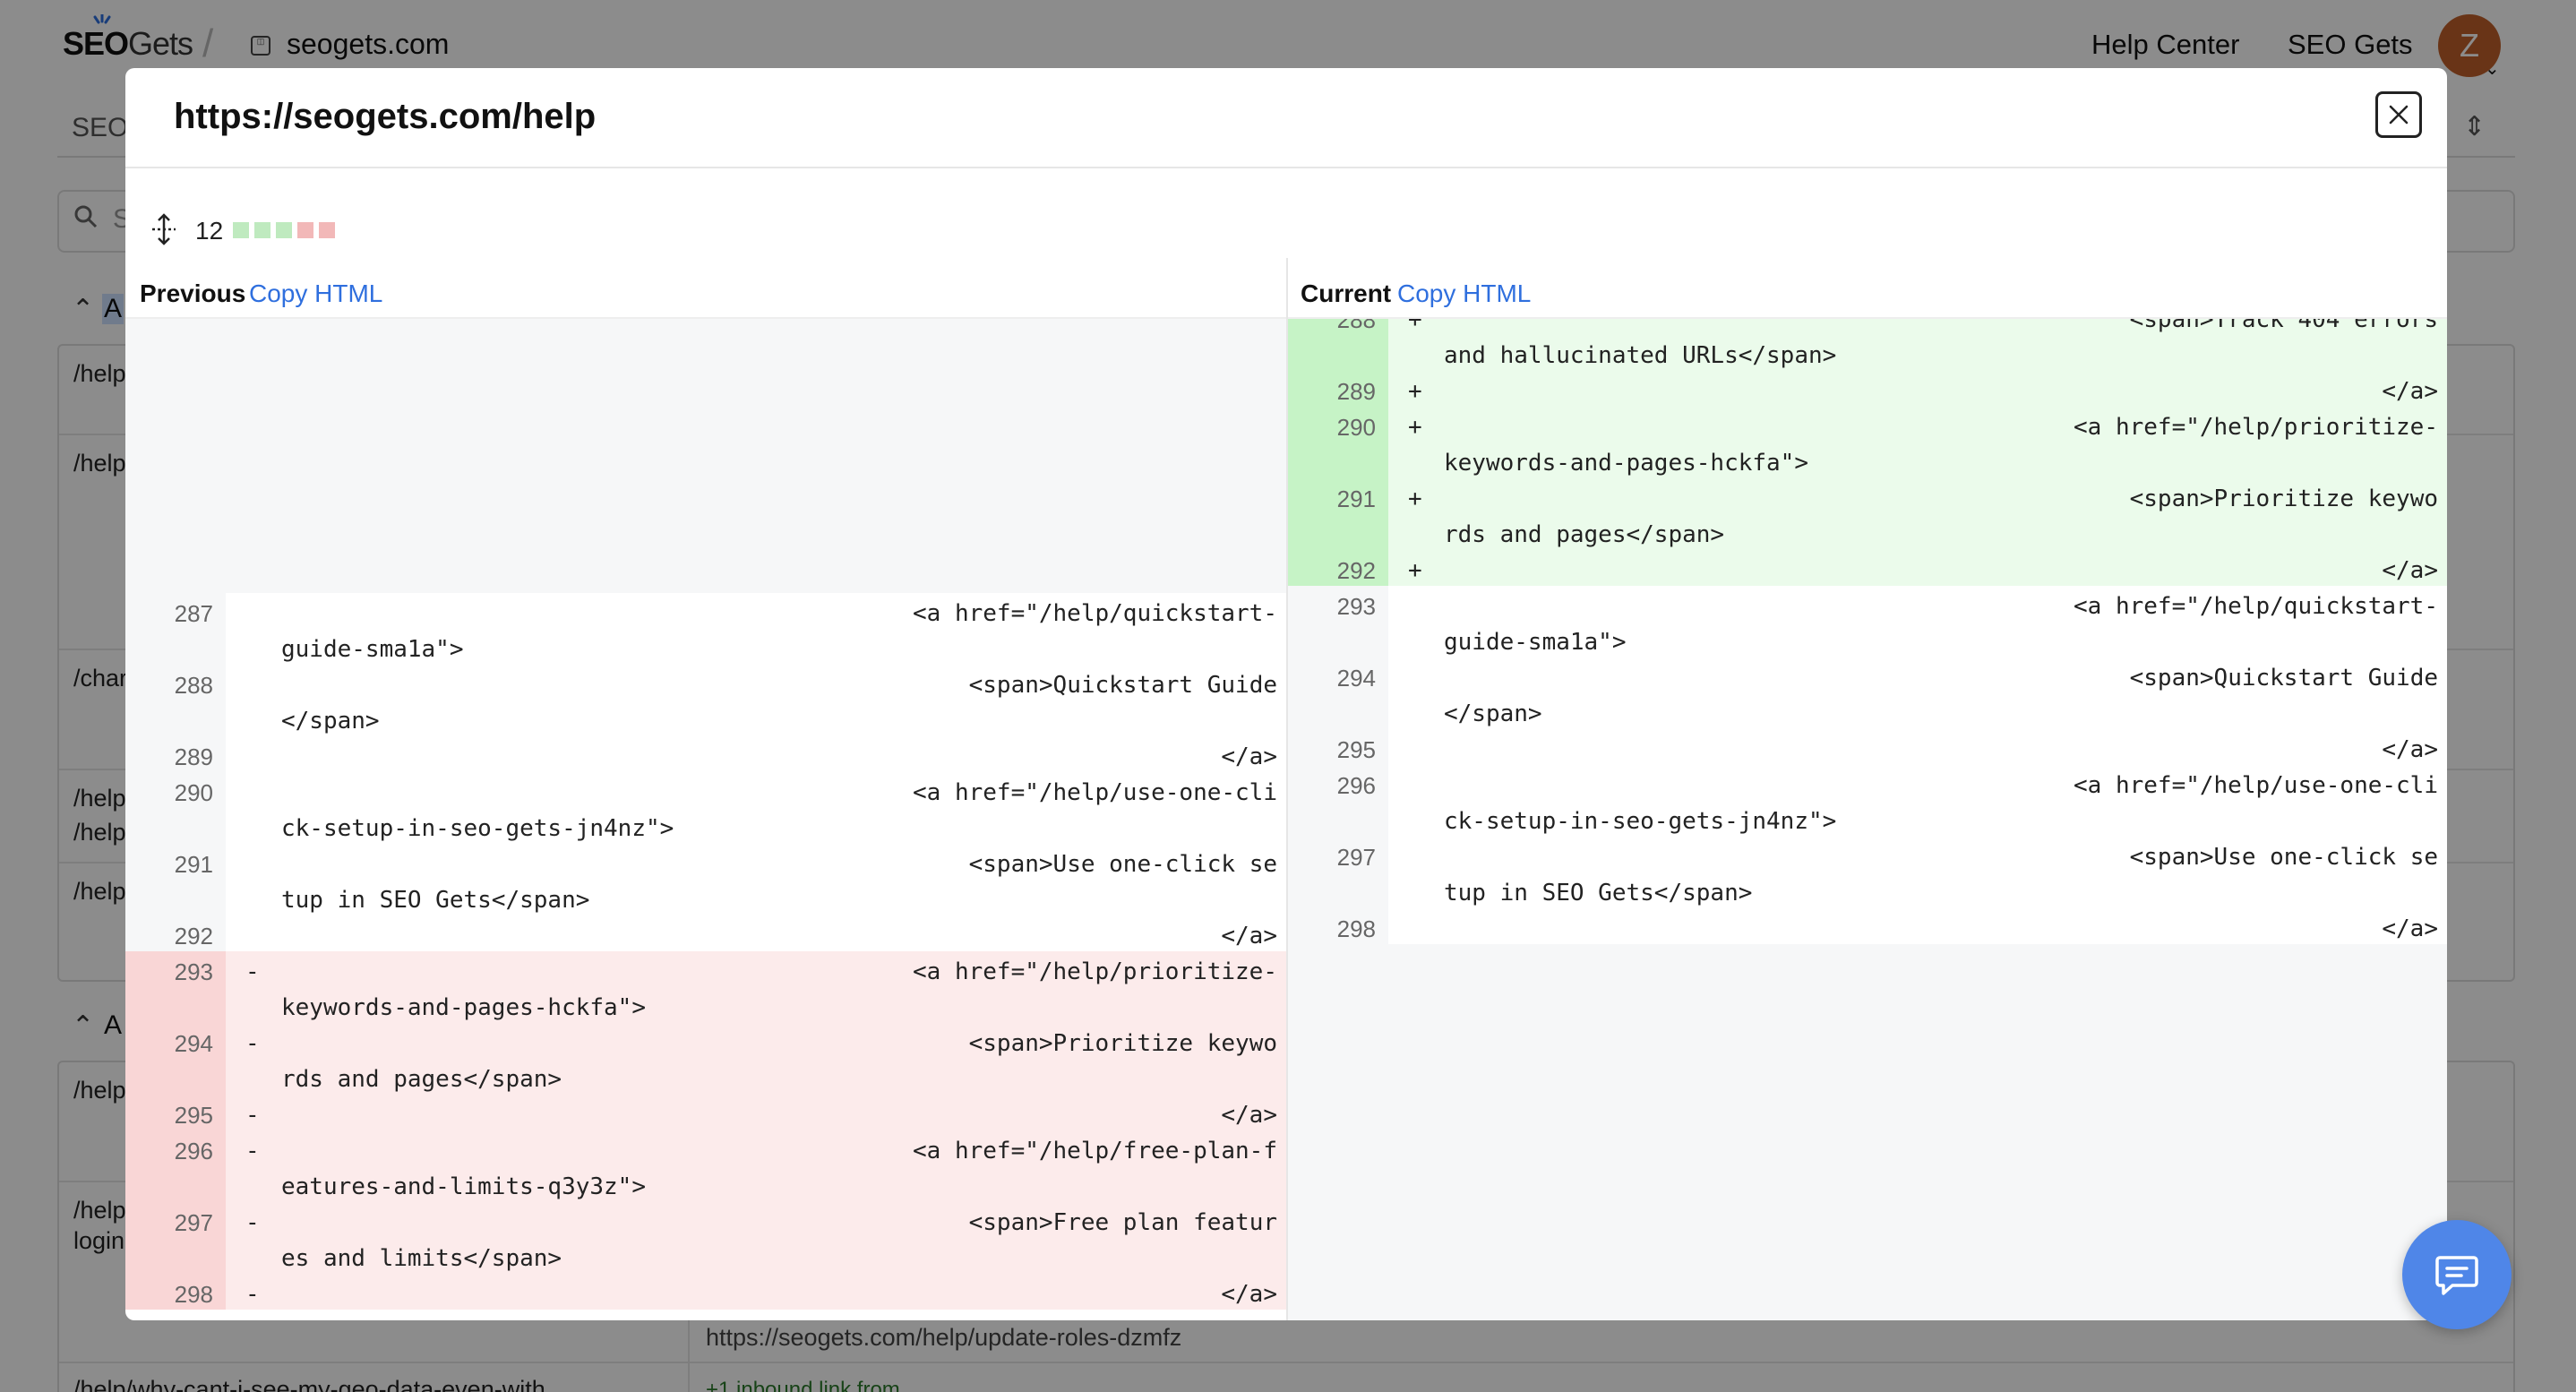  I want to click on code-line-wrap: and hallucinated URLs</span>, so click(1640, 355).